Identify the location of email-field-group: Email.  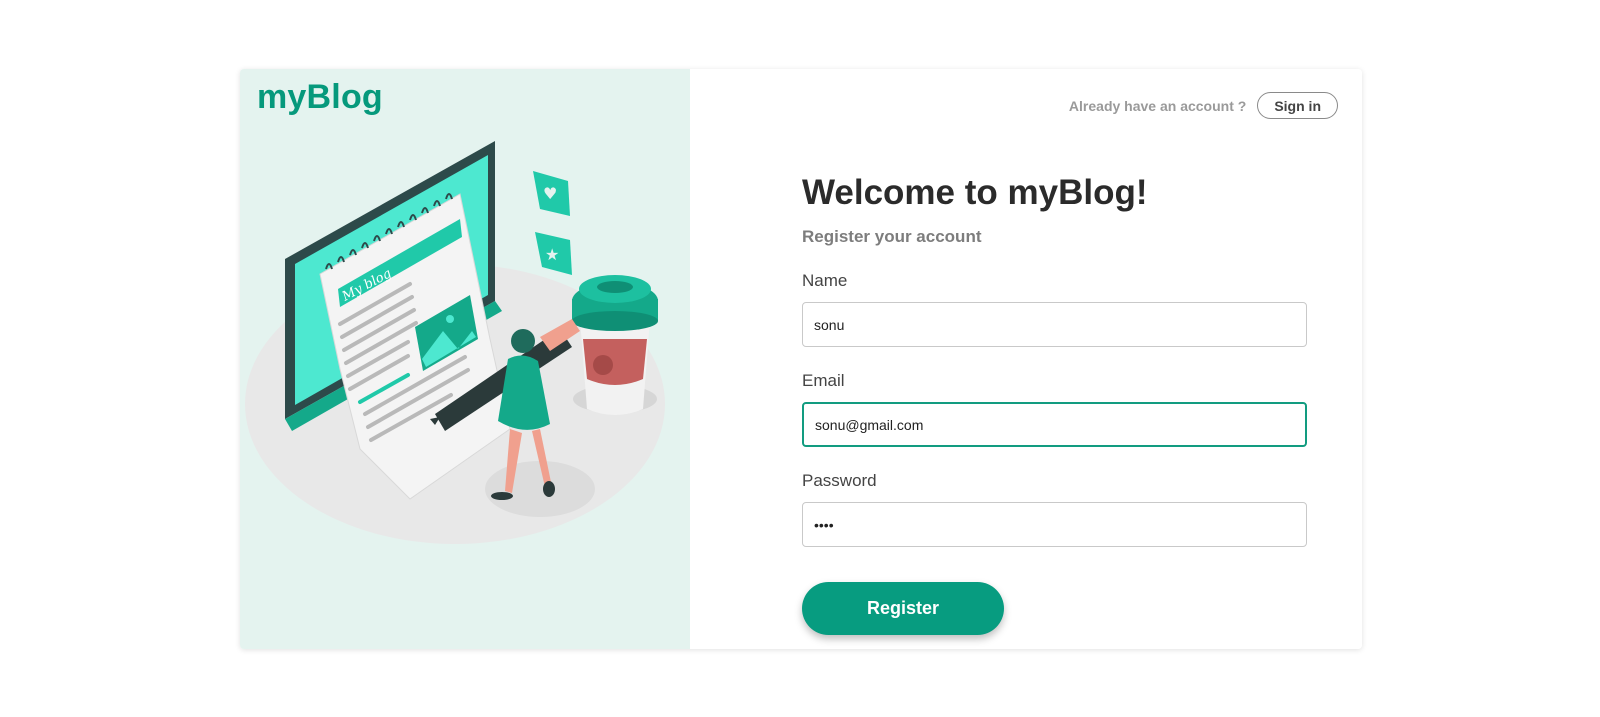
(1054, 409).